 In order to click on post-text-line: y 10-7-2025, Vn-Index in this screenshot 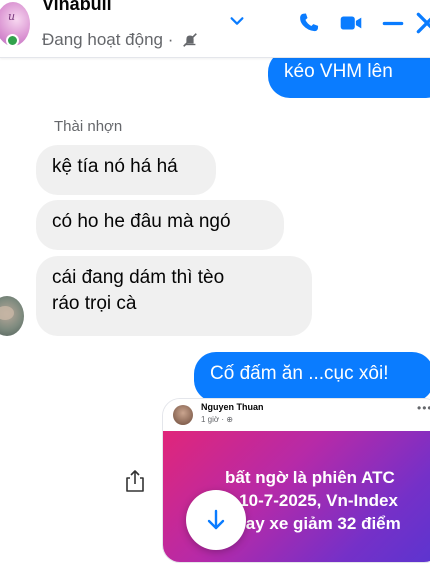, I will do `click(311, 500)`.